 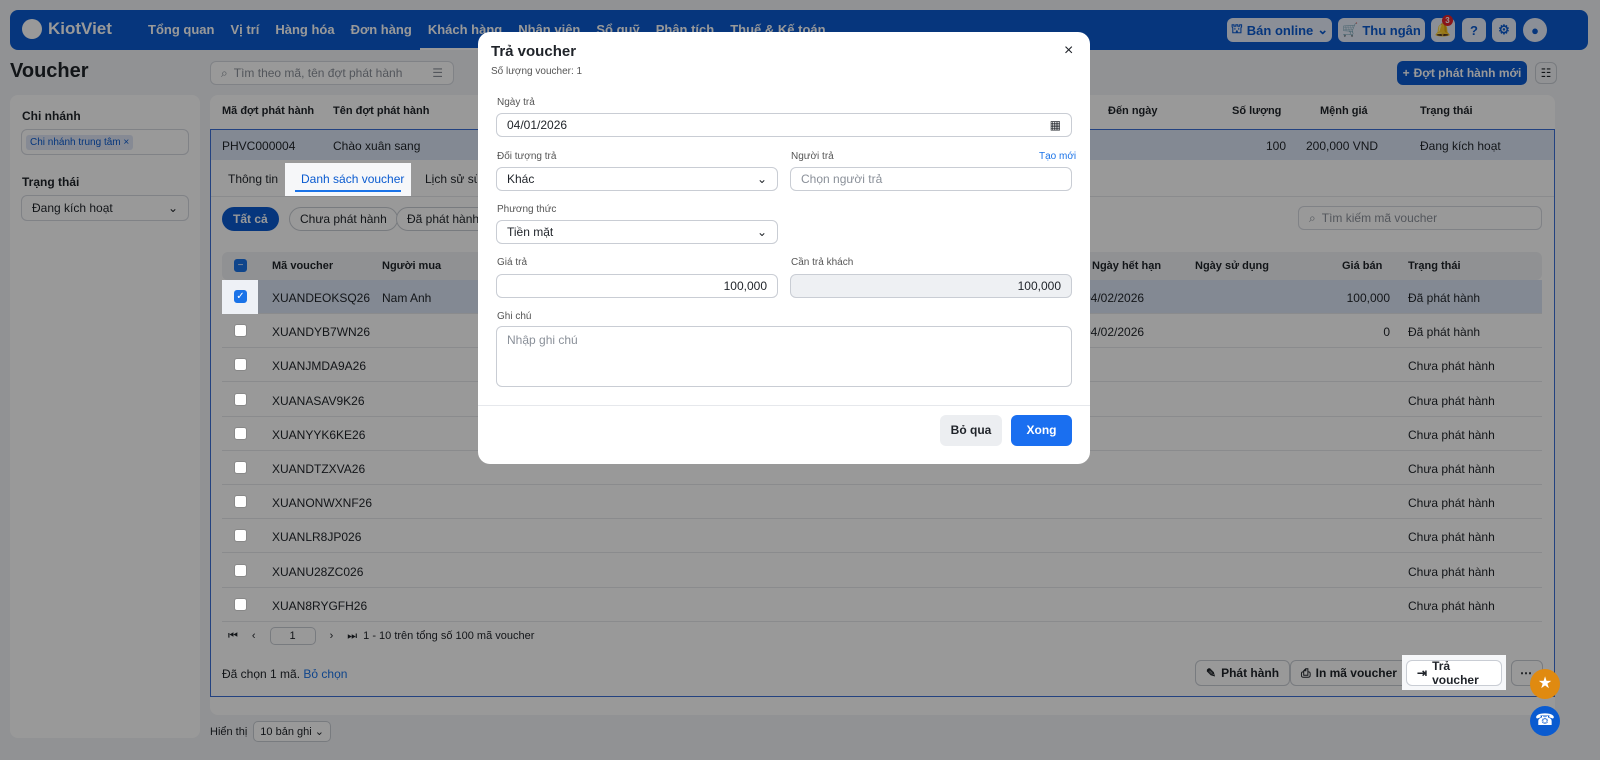 I want to click on calendar-icon: ▦, so click(x=1055, y=125).